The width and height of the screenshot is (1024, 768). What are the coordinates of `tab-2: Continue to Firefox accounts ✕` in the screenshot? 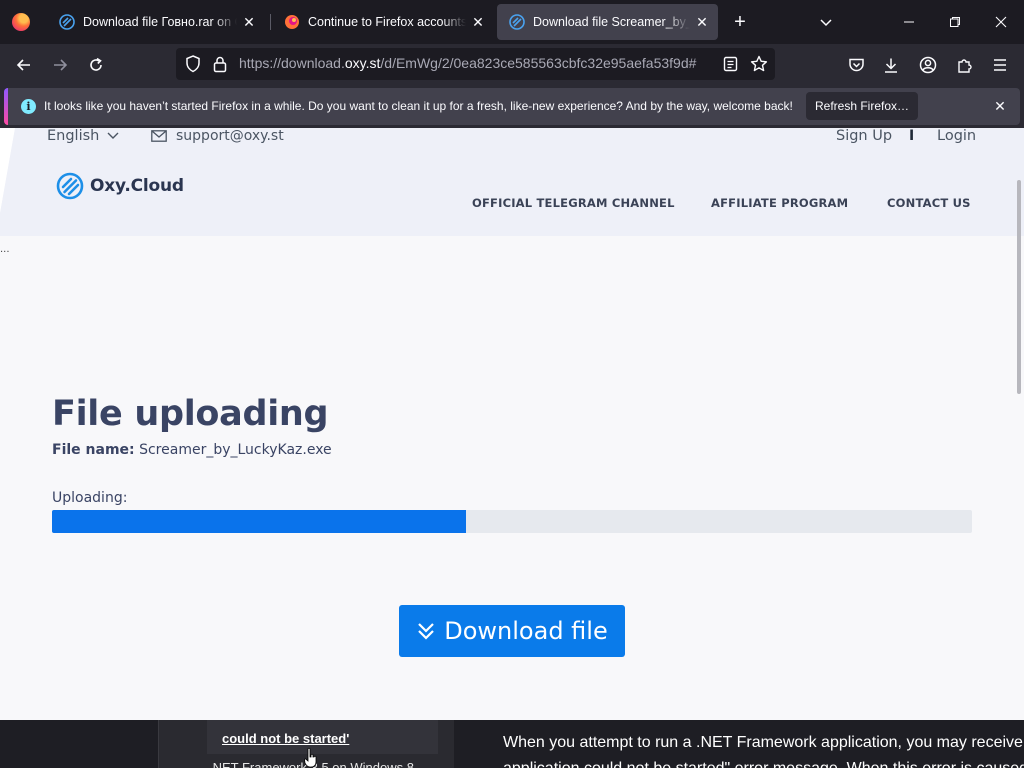 It's located at (383, 22).